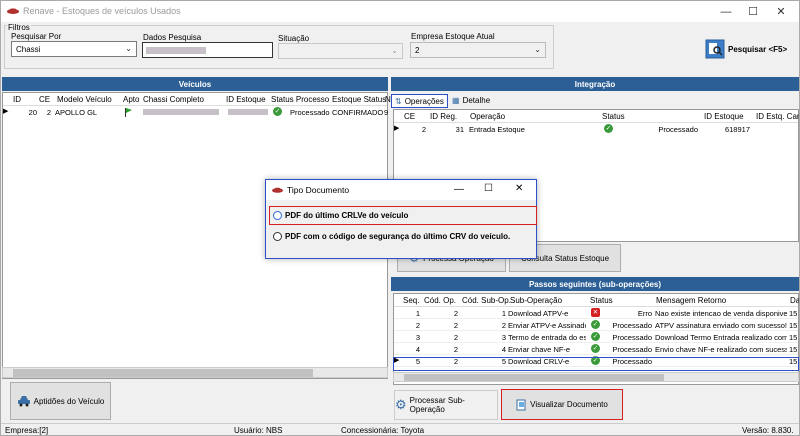  Describe the element at coordinates (721, 313) in the screenshot. I see `cell-mensagem: Nao existe intencao de venda disponivel` at that location.